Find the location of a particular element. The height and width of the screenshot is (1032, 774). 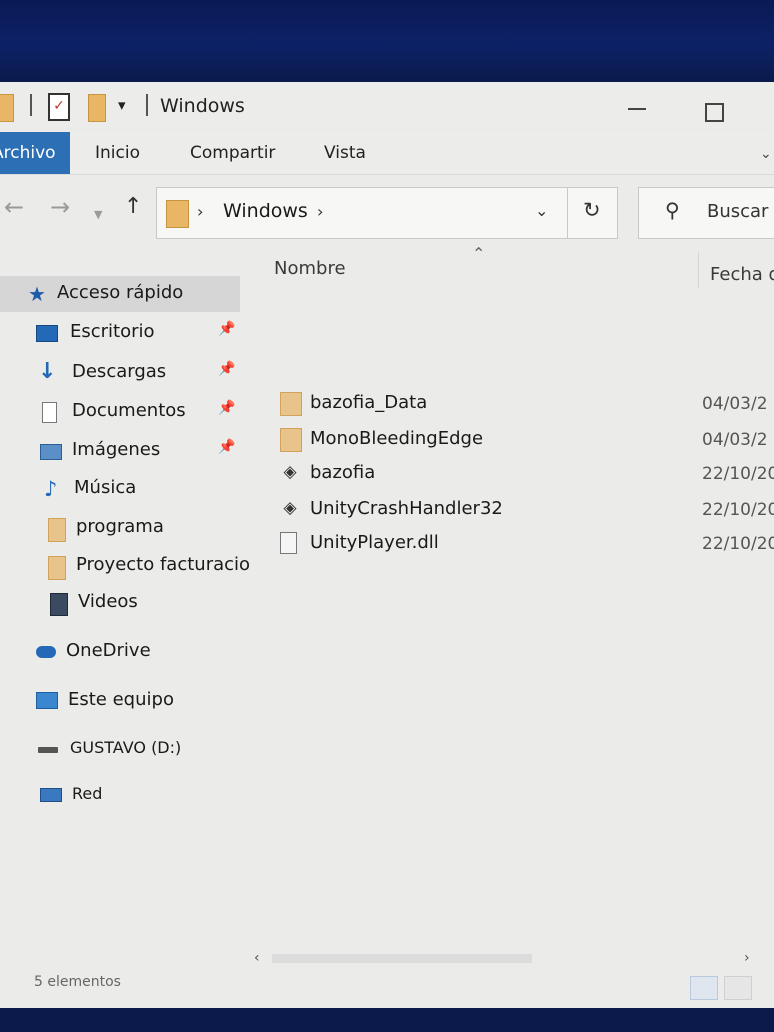

nav-item-proyecto-facturacio: Proyecto facturacio is located at coordinates (125, 566).